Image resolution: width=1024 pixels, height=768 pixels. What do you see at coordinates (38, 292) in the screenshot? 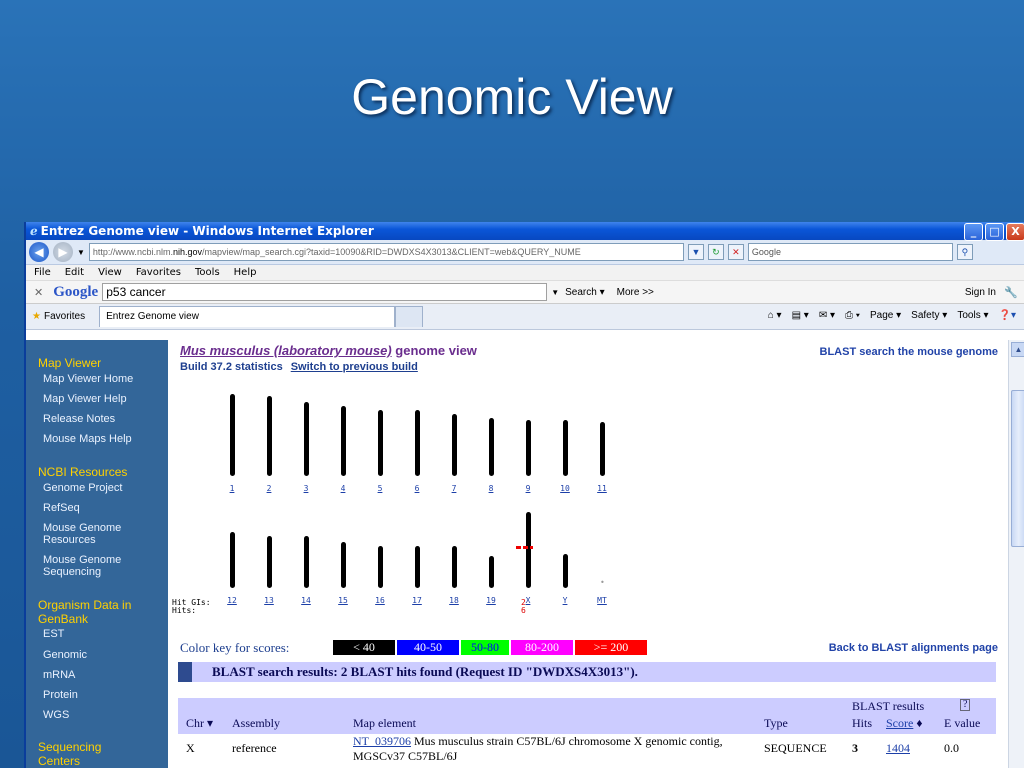
I see `close-toolbar-icon: ✕` at bounding box center [38, 292].